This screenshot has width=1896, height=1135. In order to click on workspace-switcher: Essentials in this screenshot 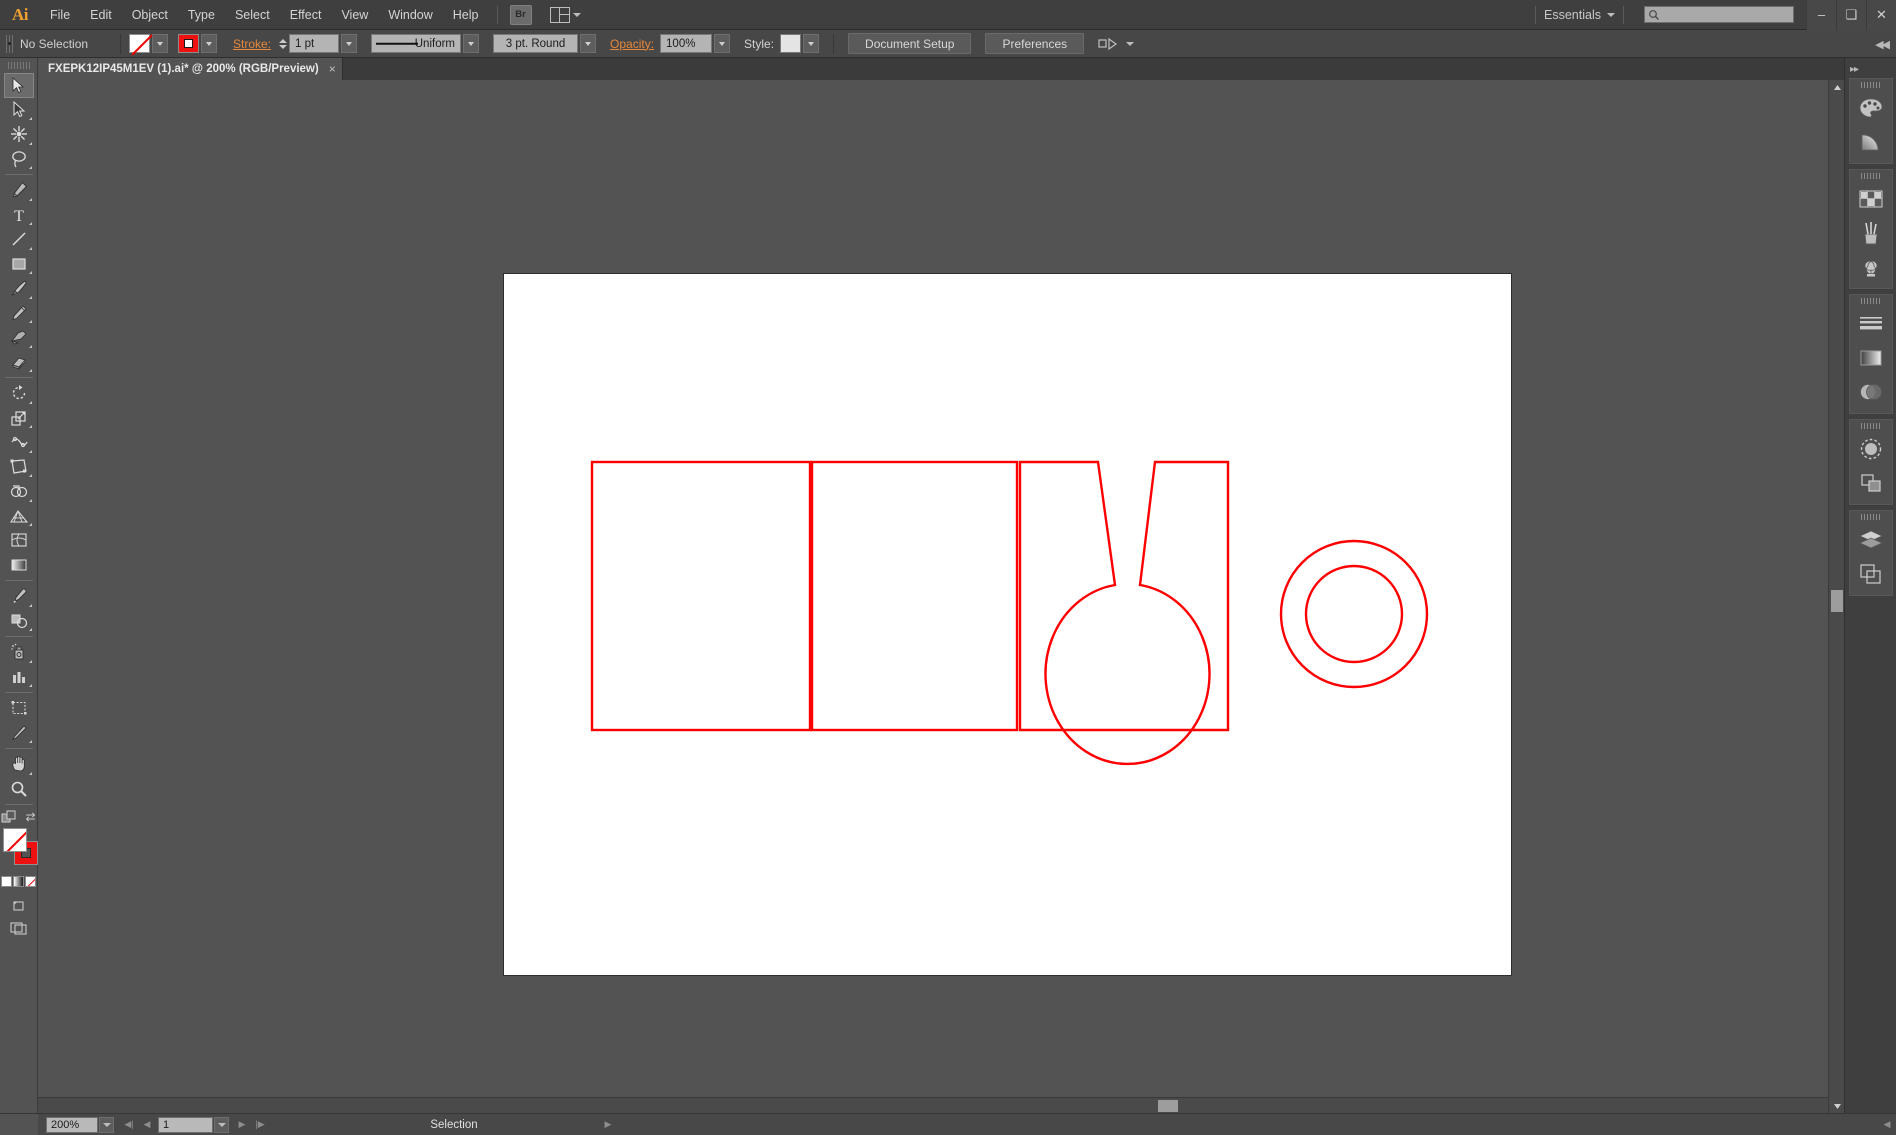, I will do `click(1572, 15)`.